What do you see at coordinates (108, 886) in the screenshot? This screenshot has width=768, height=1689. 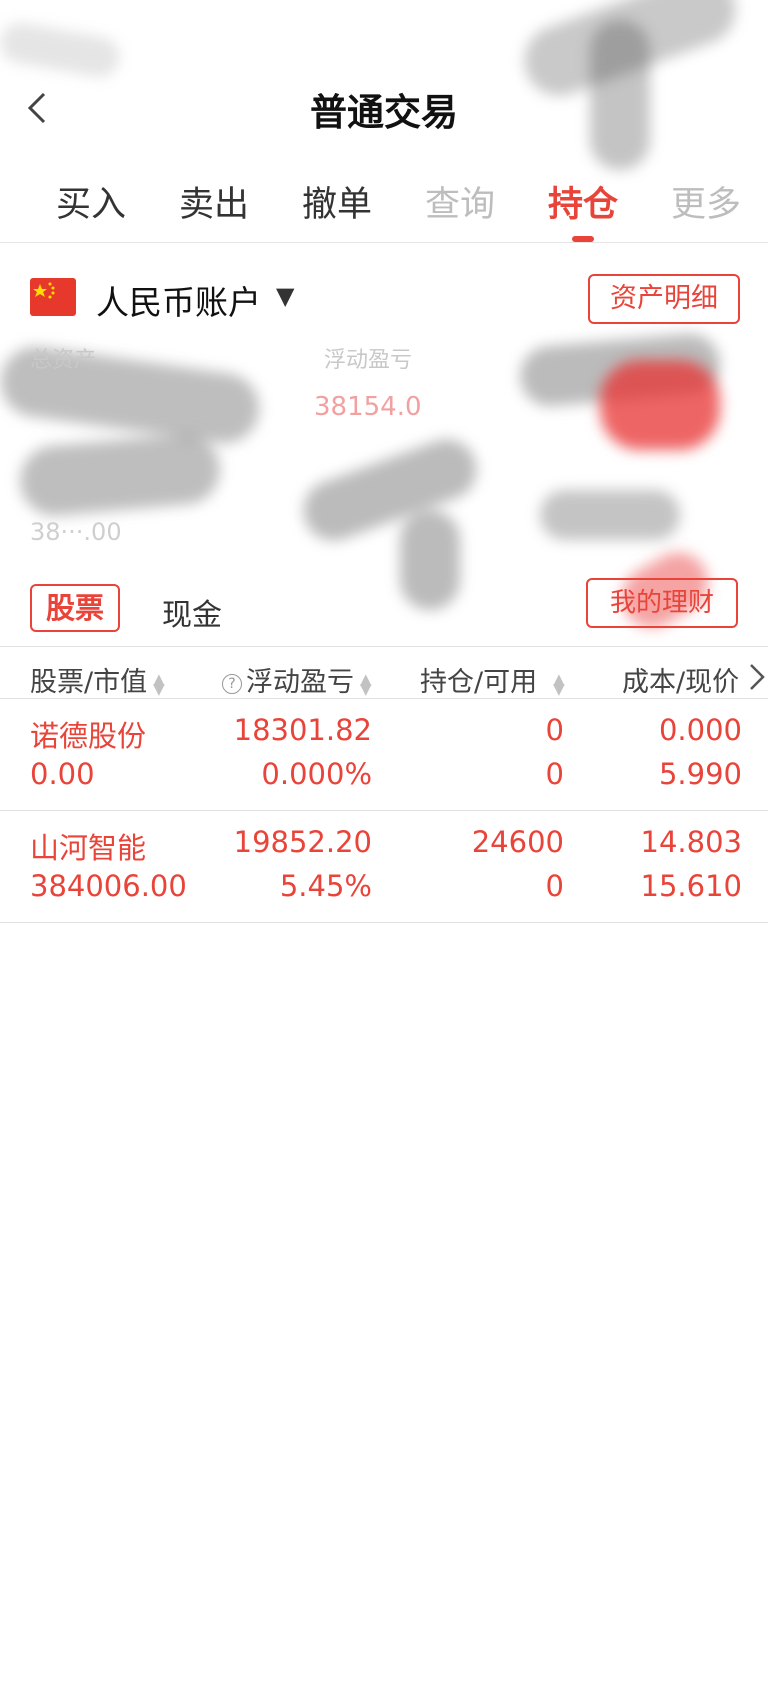 I see `market-value: 384006.00` at bounding box center [108, 886].